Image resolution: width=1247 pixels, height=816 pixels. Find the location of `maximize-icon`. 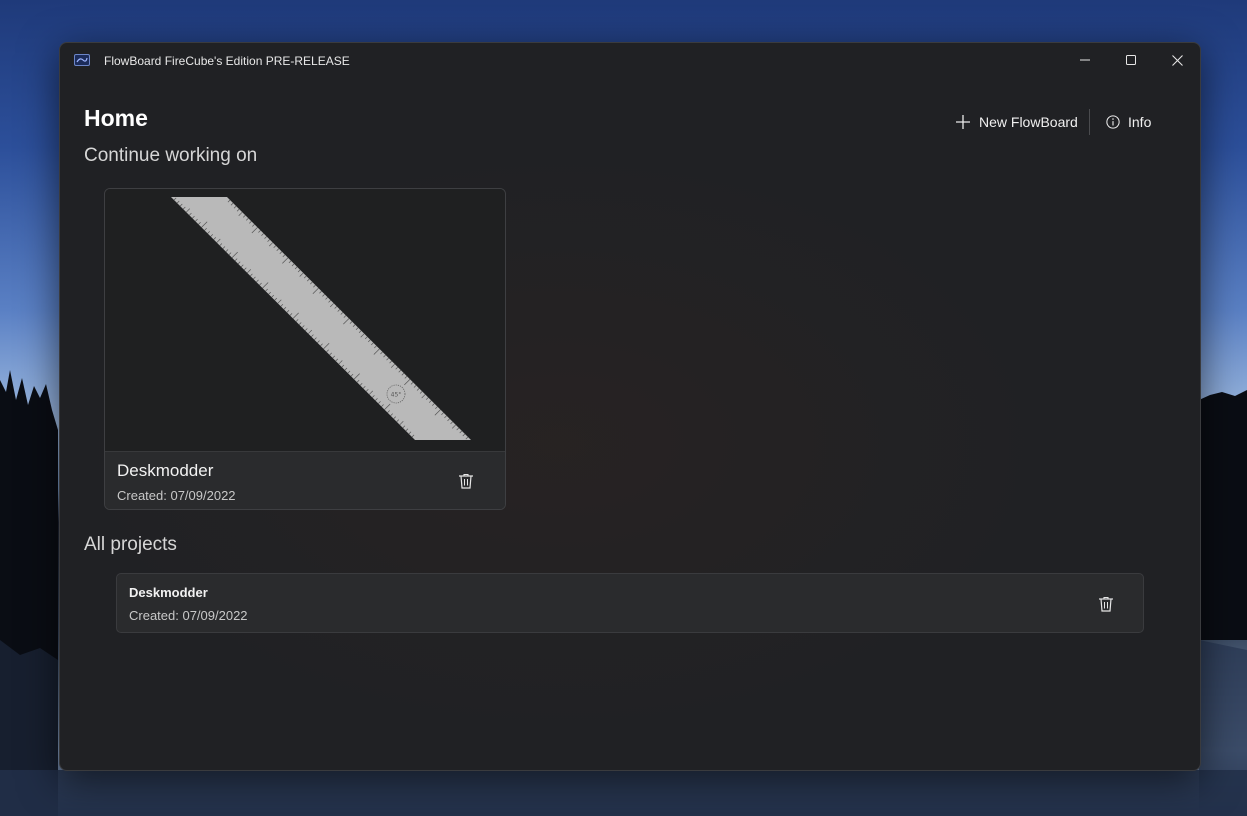

maximize-icon is located at coordinates (1131, 60).